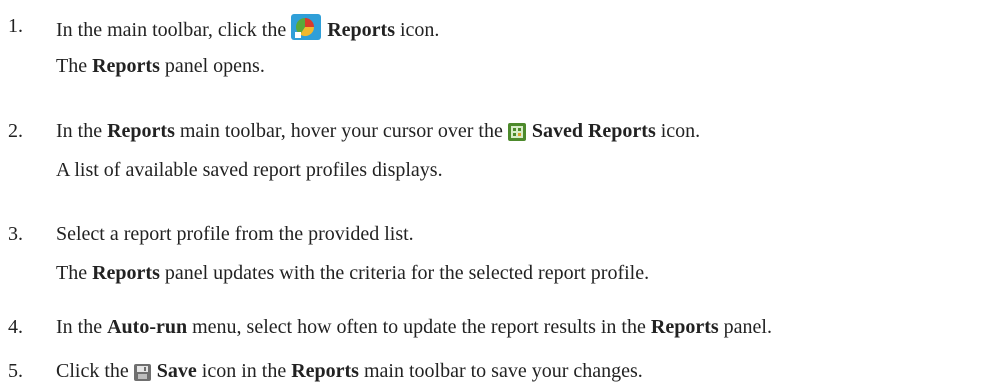 The width and height of the screenshot is (1008, 389). Describe the element at coordinates (306, 30) in the screenshot. I see `reports-icon` at that location.